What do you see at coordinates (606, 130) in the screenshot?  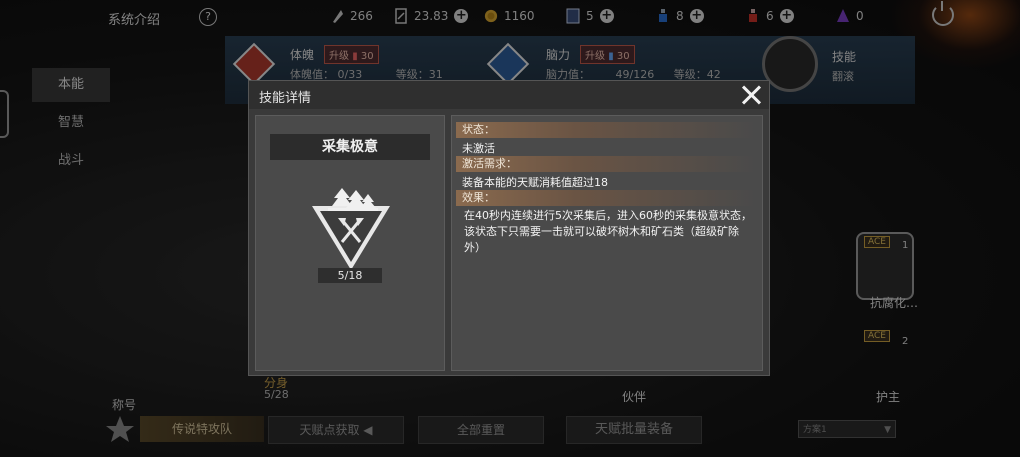 I see `status-heading: 状态：` at bounding box center [606, 130].